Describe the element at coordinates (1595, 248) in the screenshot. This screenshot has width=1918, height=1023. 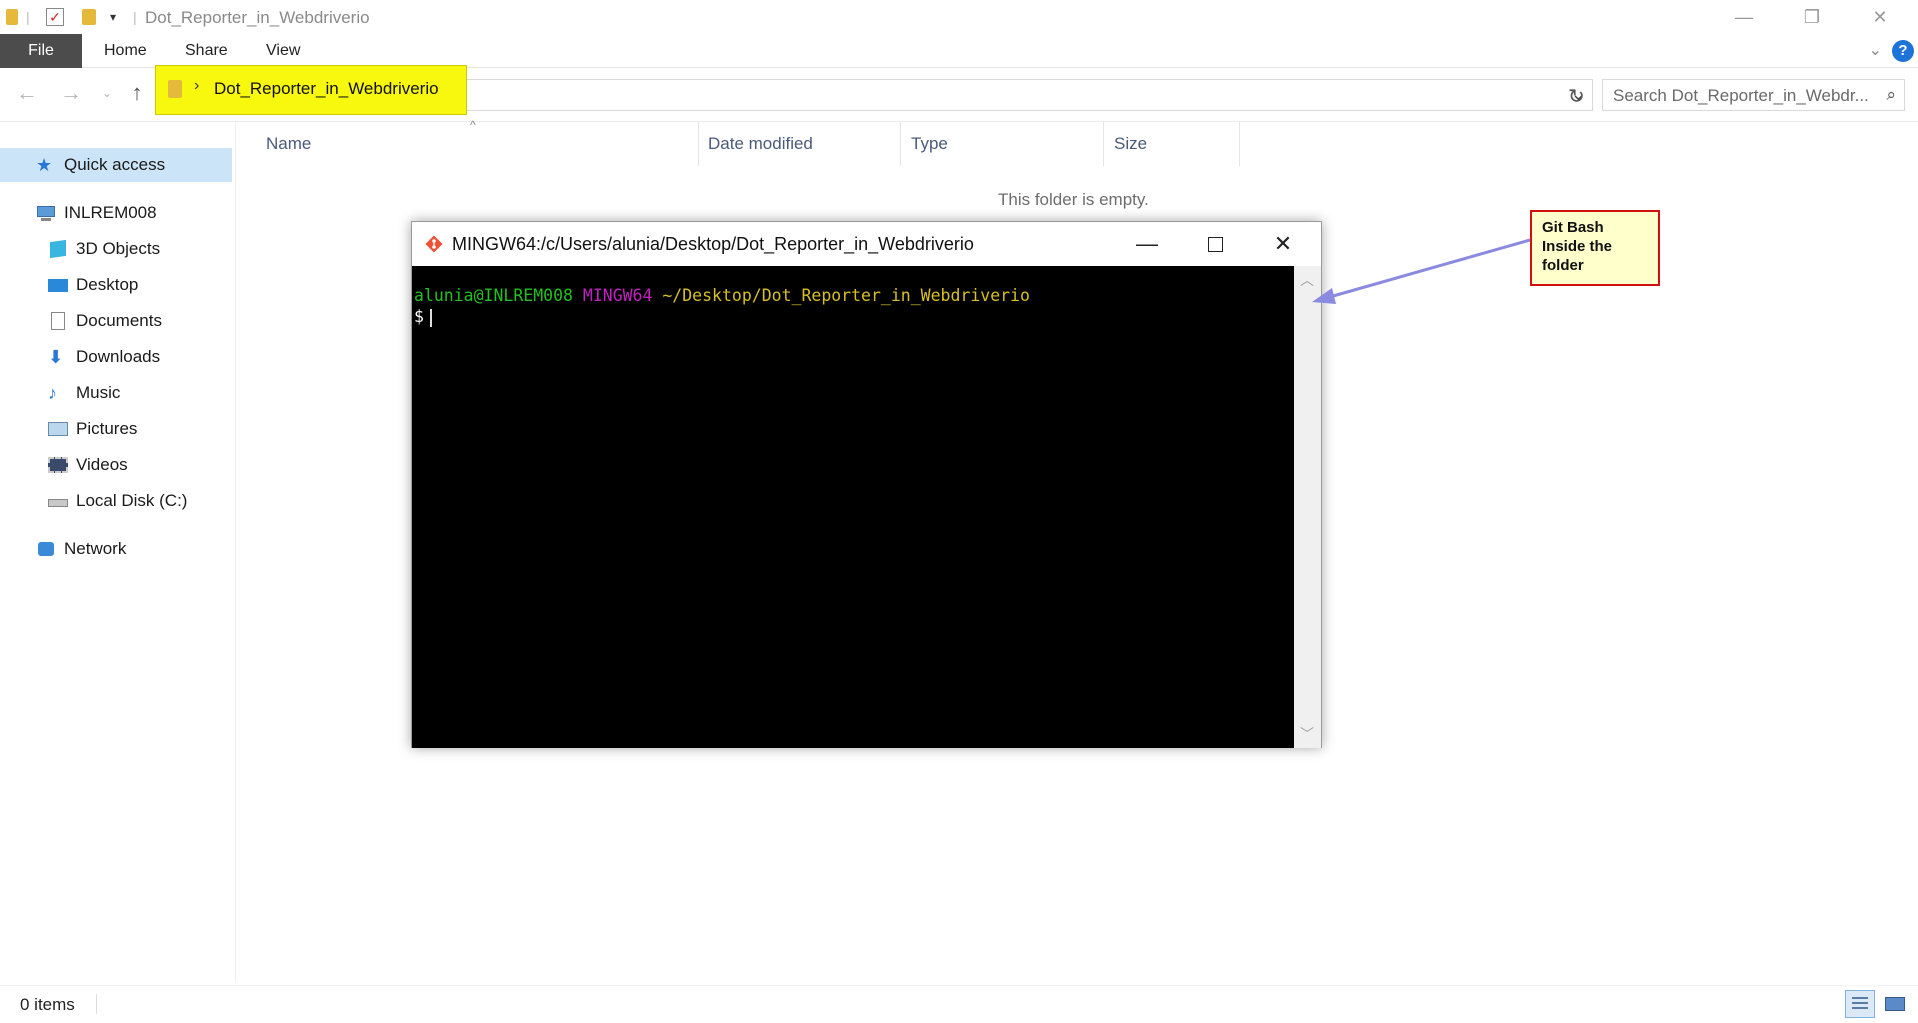
I see `annotation-callout: Git Bash Inside the folder` at that location.